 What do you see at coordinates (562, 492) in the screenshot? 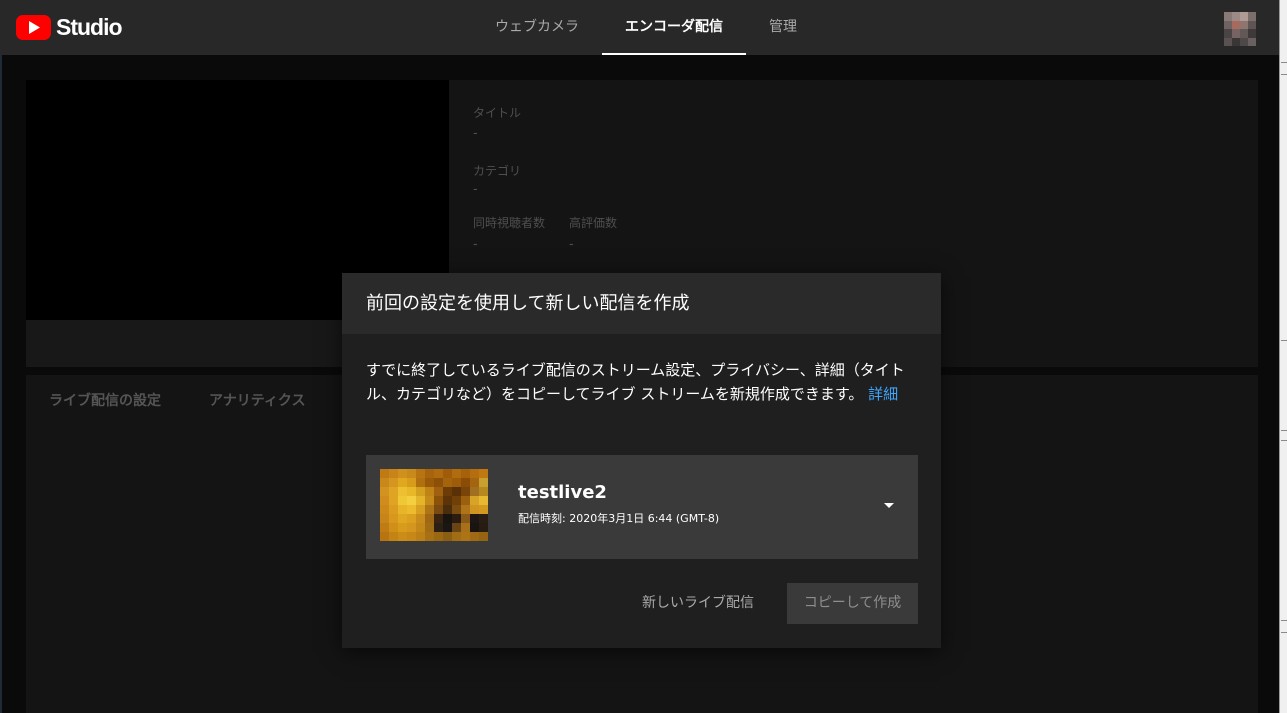
I see `stream-title: testlive2` at bounding box center [562, 492].